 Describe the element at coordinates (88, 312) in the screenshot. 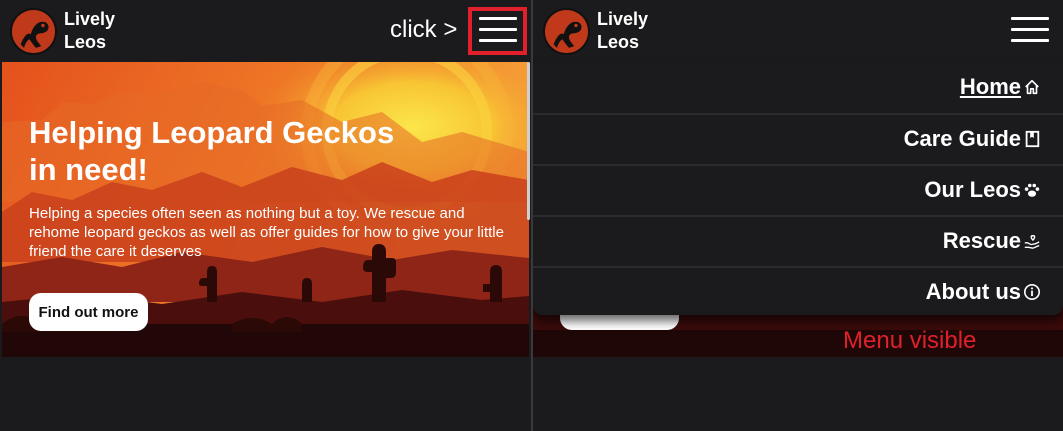

I see `find-out-more-button: Find out more` at that location.